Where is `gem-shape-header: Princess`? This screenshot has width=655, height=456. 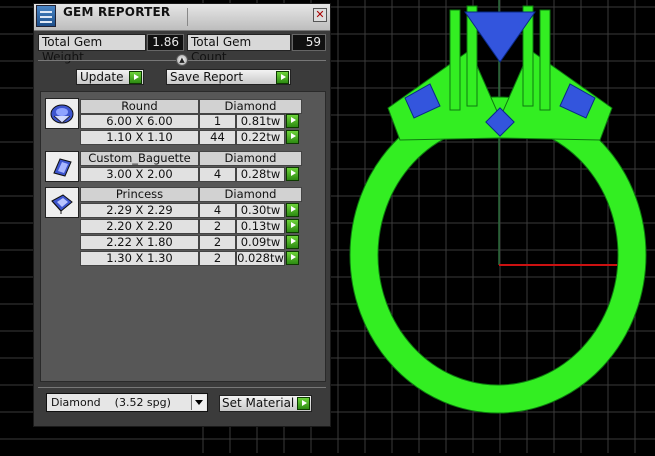
gem-shape-header: Princess is located at coordinates (139, 194).